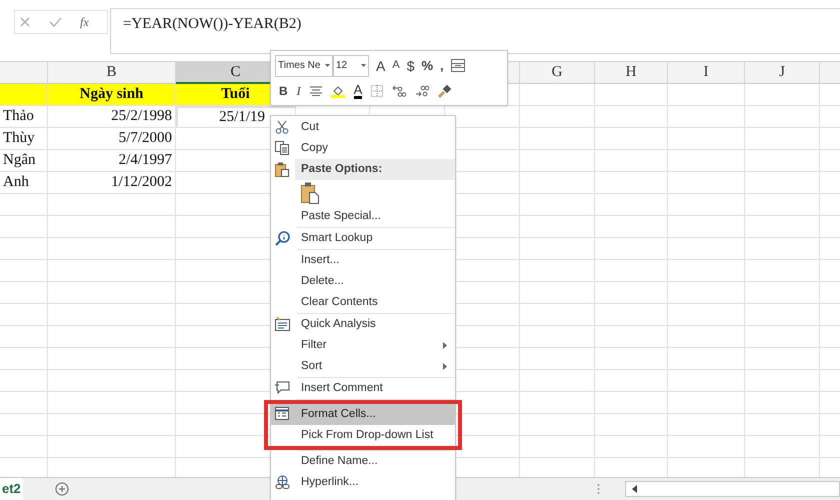 This screenshot has height=500, width=840. What do you see at coordinates (598, 489) in the screenshot?
I see `more-icon` at bounding box center [598, 489].